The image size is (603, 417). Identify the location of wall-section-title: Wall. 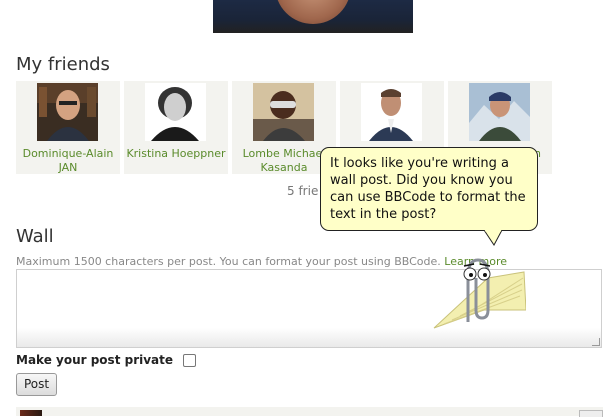
(35, 236).